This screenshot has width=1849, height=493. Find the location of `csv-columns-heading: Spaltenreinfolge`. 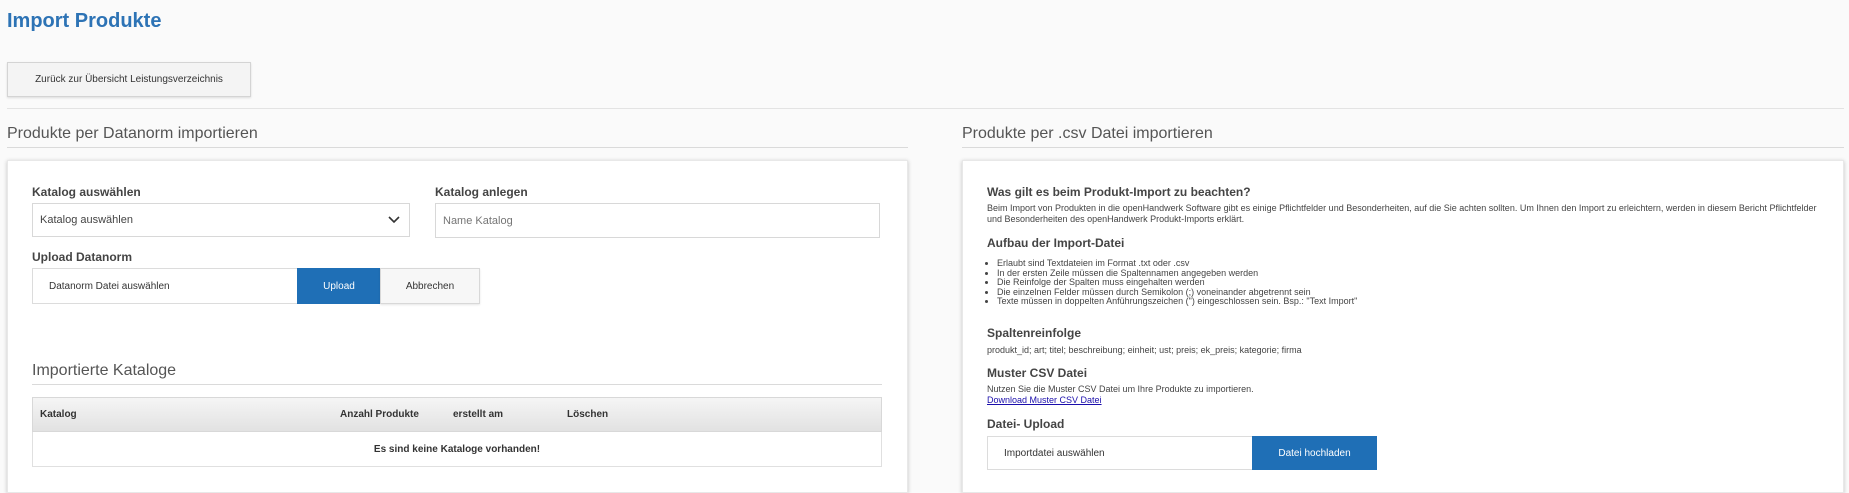

csv-columns-heading: Spaltenreinfolge is located at coordinates (1034, 333).